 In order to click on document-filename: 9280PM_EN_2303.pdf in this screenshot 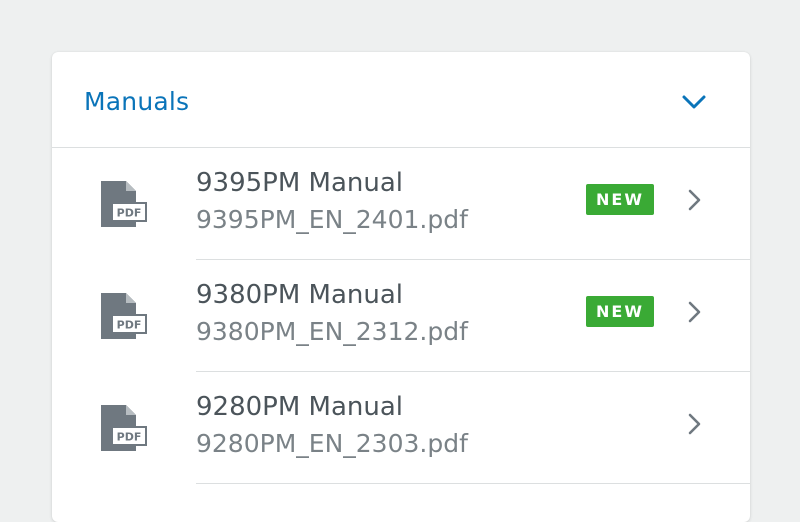, I will do `click(332, 443)`.